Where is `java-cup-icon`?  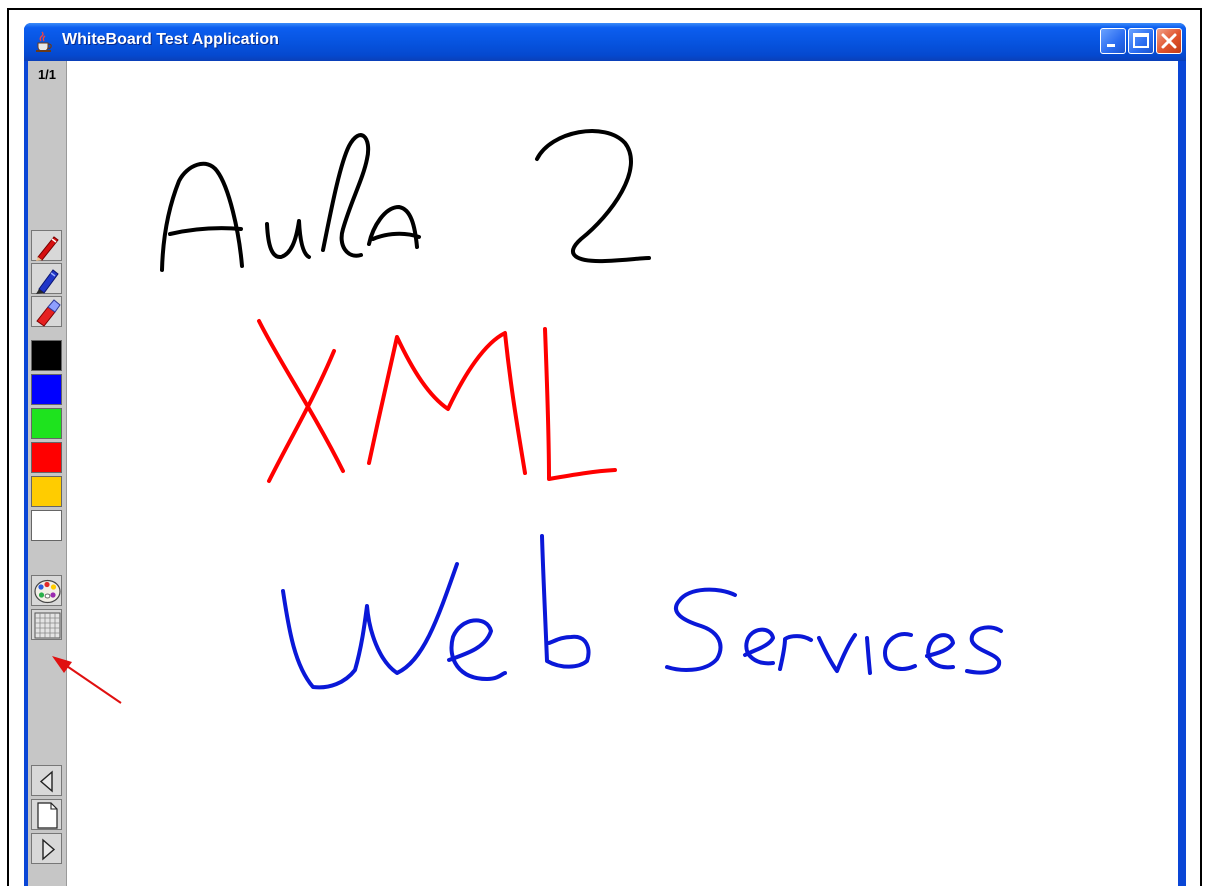 java-cup-icon is located at coordinates (44, 41).